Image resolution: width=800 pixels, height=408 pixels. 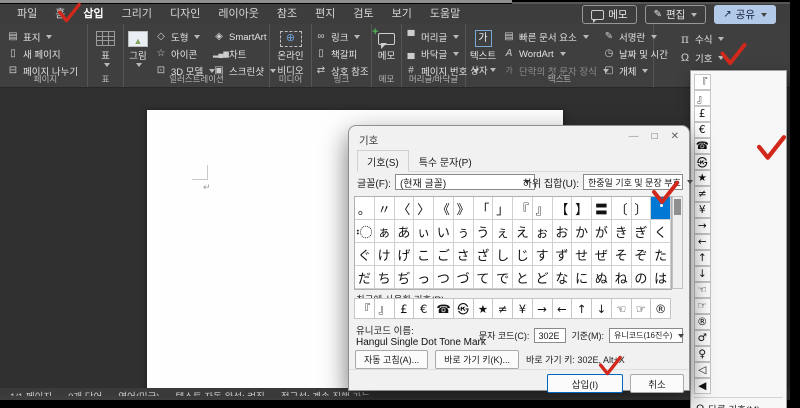 What do you see at coordinates (402, 14) in the screenshot?
I see `menu-tab: 보기` at bounding box center [402, 14].